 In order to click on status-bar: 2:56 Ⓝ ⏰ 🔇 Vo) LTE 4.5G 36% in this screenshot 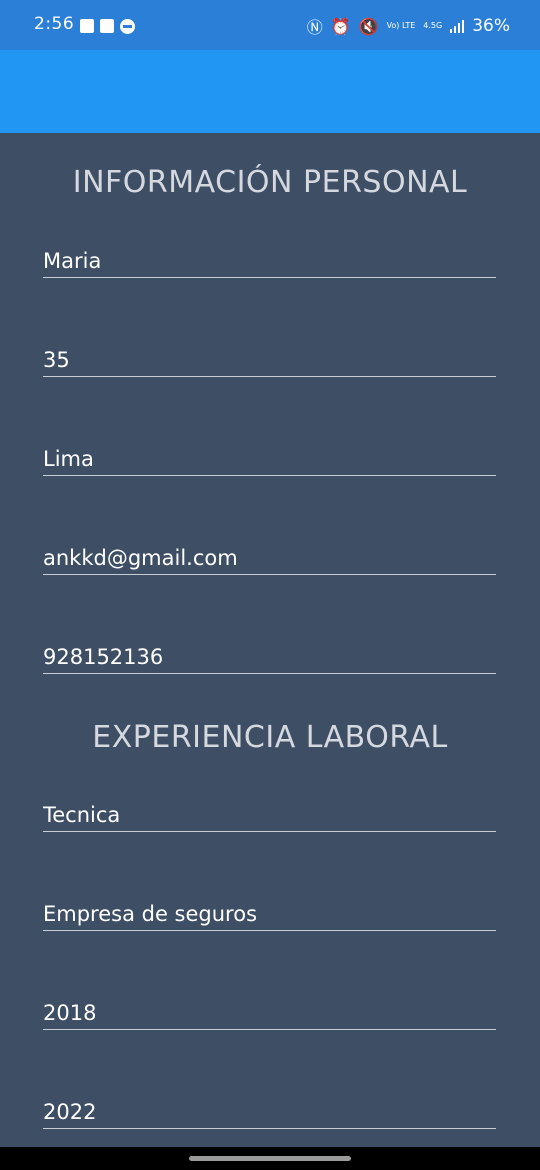, I will do `click(270, 25)`.